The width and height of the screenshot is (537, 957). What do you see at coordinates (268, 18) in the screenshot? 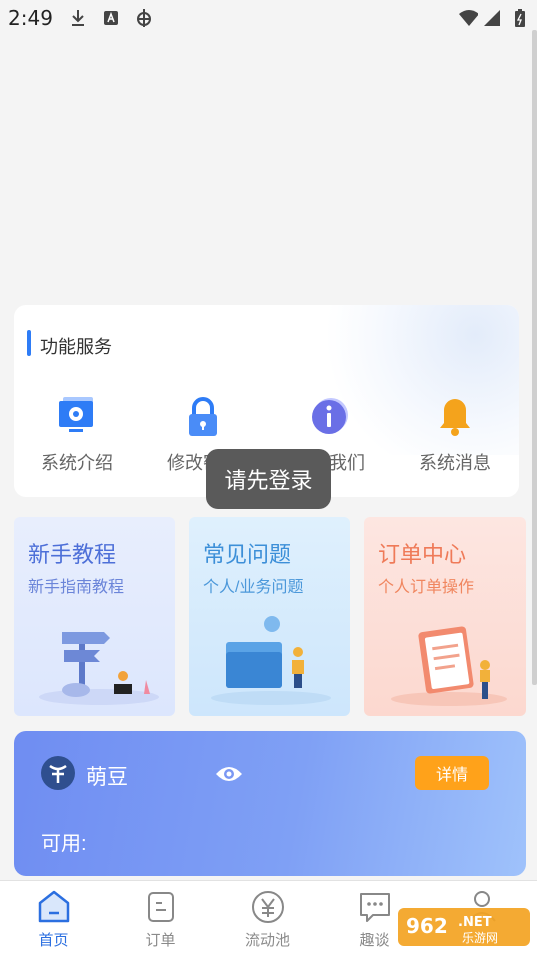
I see `status-bar: 2:49` at bounding box center [268, 18].